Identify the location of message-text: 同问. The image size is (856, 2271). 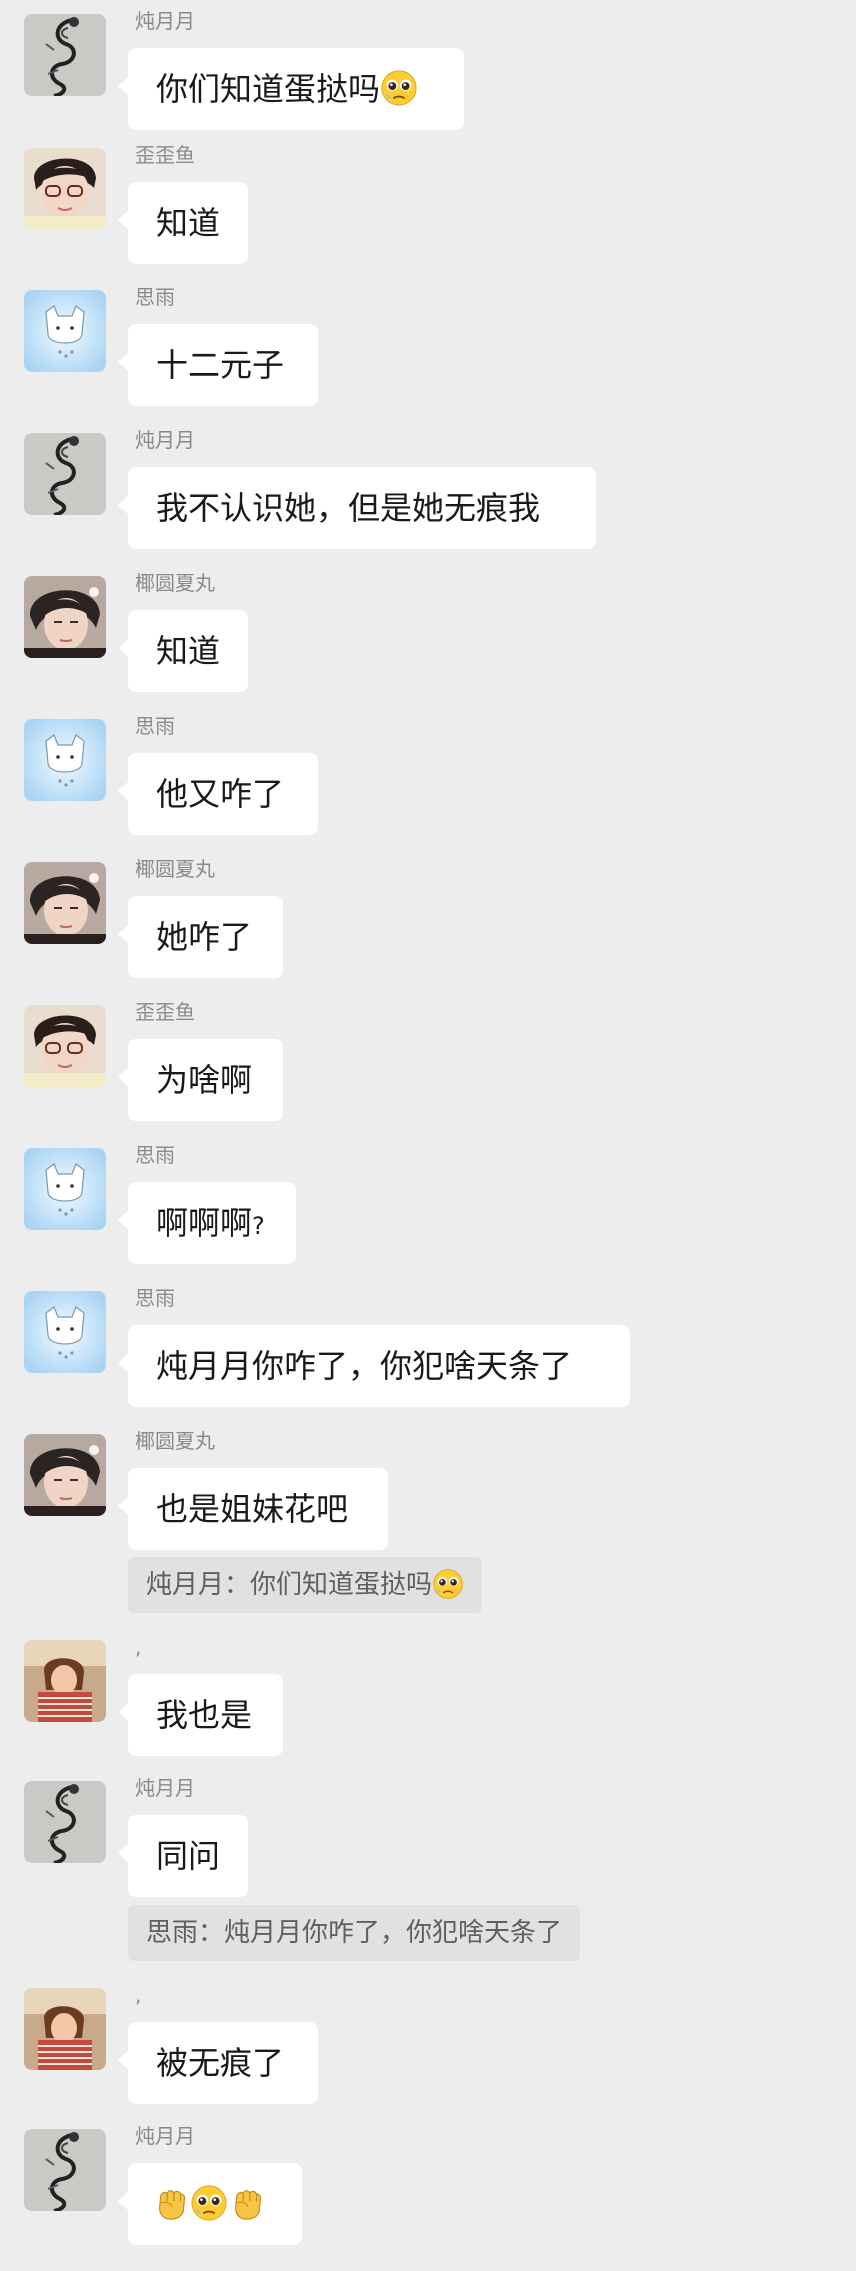
(188, 1856).